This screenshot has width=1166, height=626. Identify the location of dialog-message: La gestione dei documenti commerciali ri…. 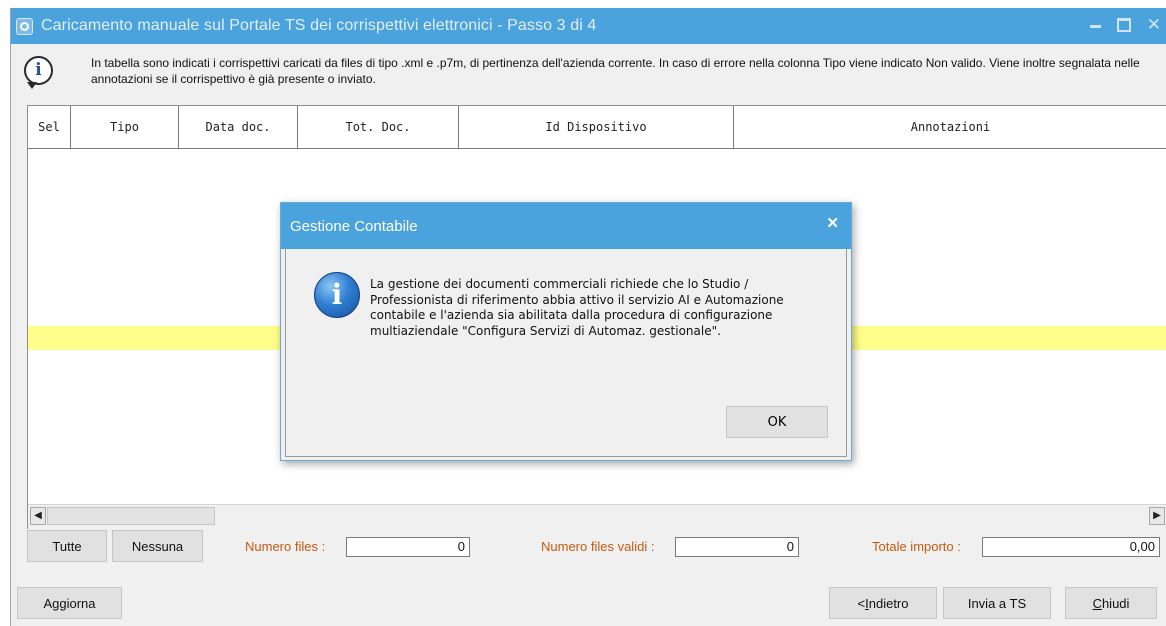
(577, 307).